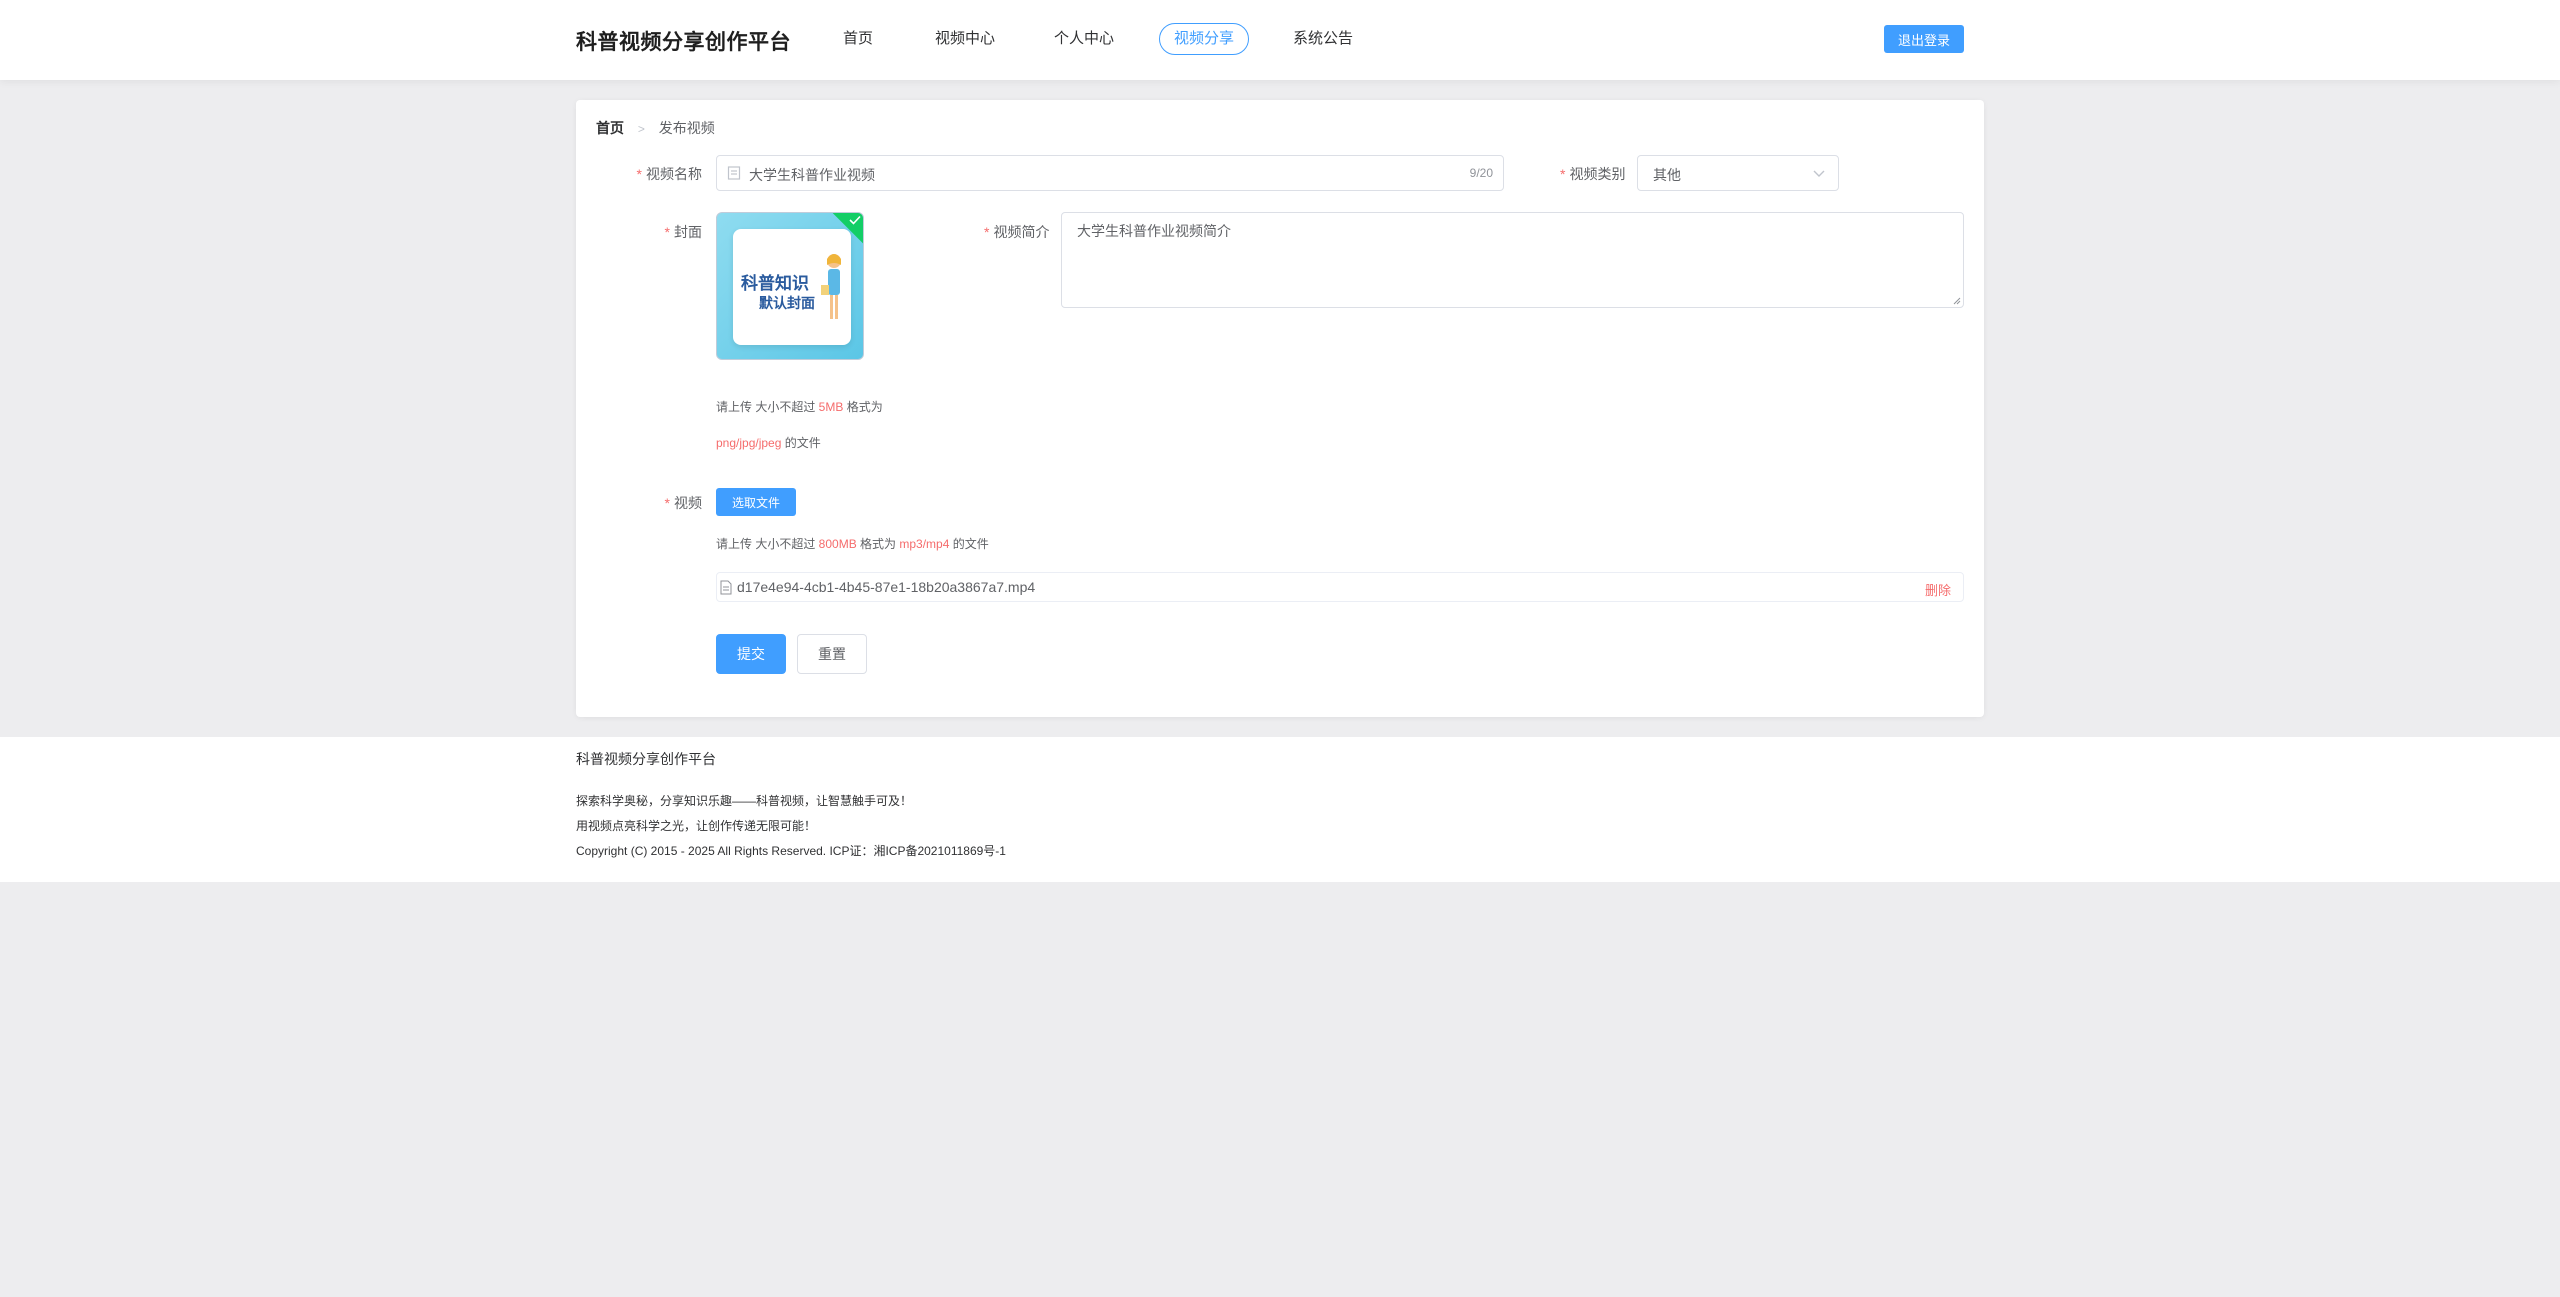 The height and width of the screenshot is (1297, 2560). I want to click on category-label: * 视频类别, so click(1592, 174).